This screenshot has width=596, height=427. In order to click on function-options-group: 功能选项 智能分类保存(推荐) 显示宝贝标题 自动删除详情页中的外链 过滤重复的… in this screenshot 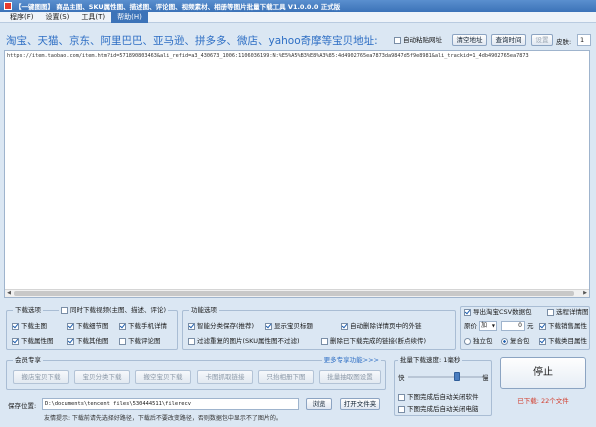, I will do `click(319, 328)`.